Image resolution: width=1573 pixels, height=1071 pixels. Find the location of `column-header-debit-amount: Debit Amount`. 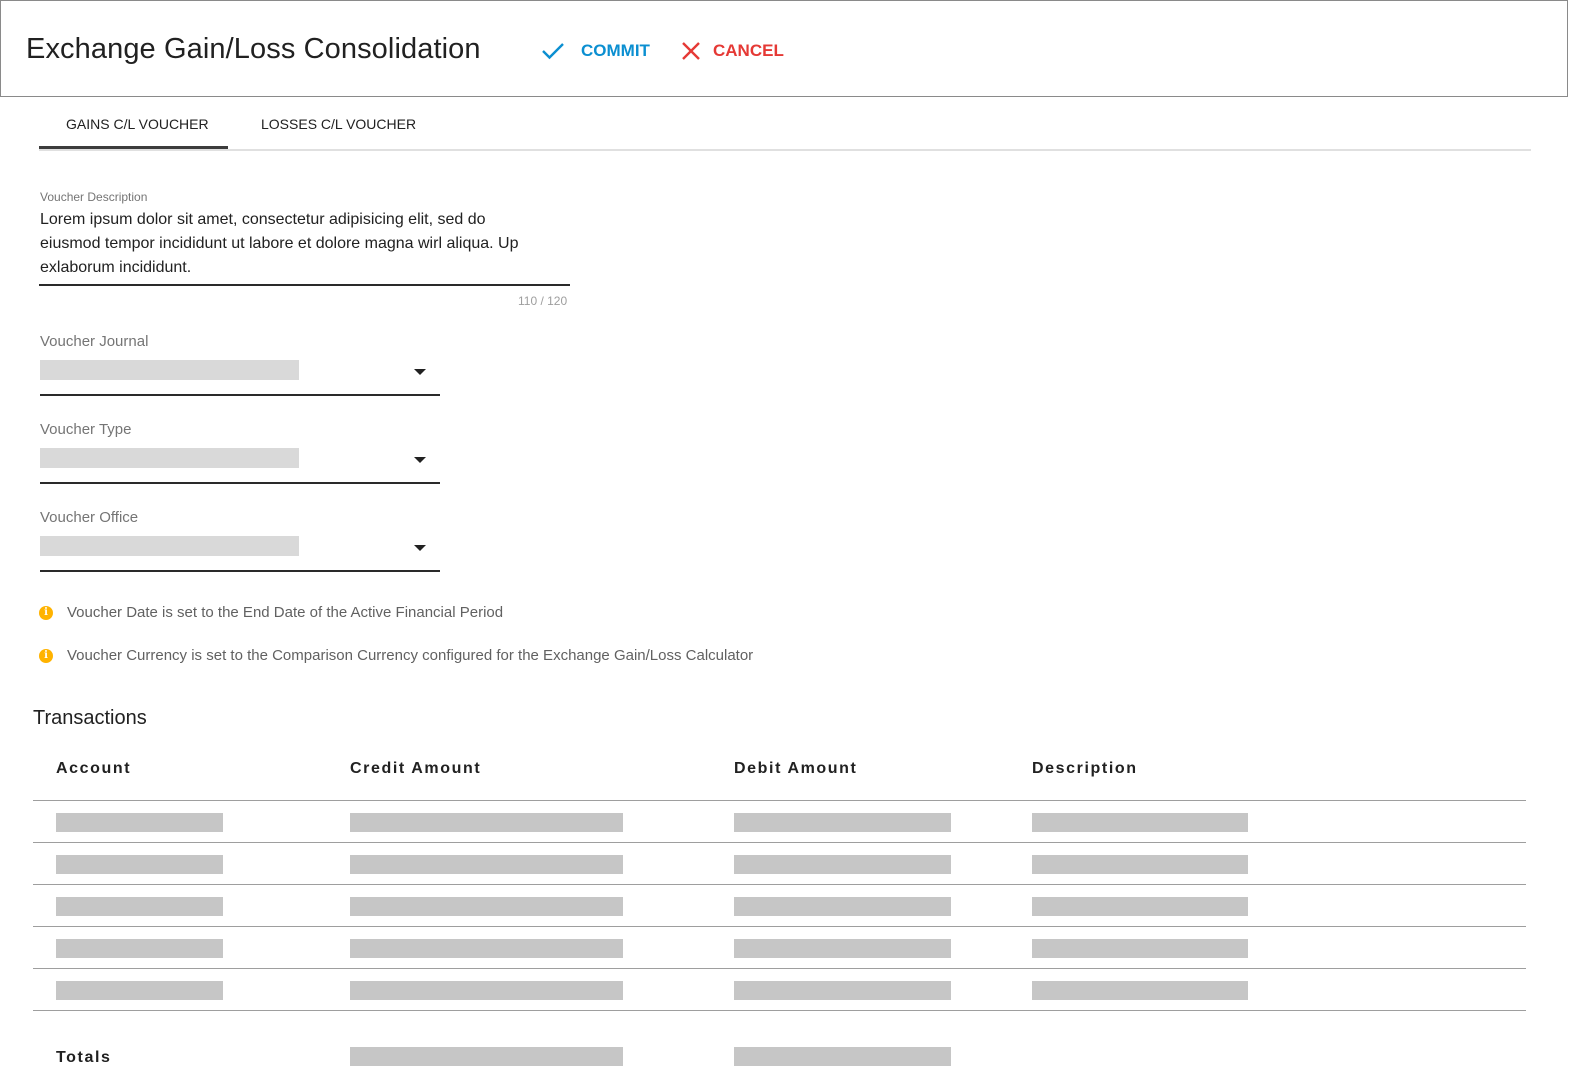

column-header-debit-amount: Debit Amount is located at coordinates (796, 768).